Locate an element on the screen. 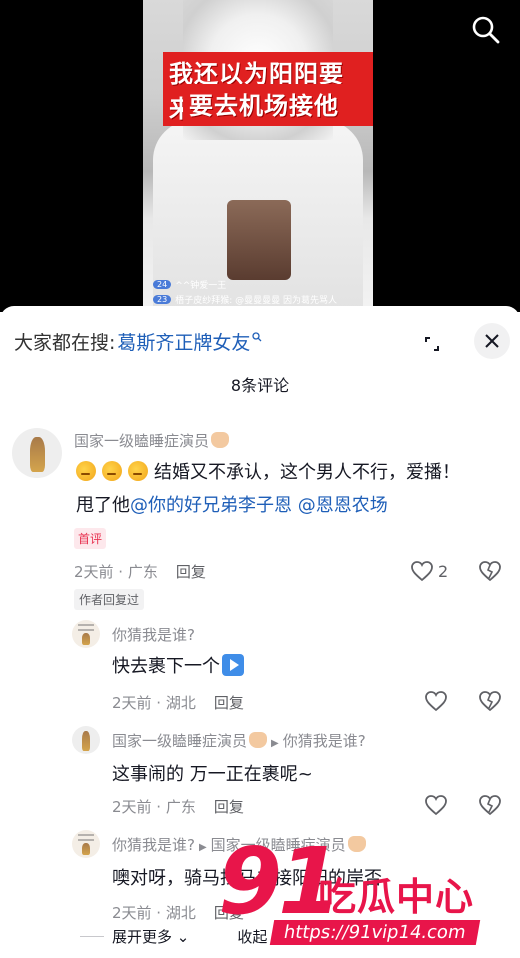 This screenshot has width=520, height=958. hot-search-banner: 大家都在搜: 葛斯齐正牌女友 is located at coordinates (138, 341).